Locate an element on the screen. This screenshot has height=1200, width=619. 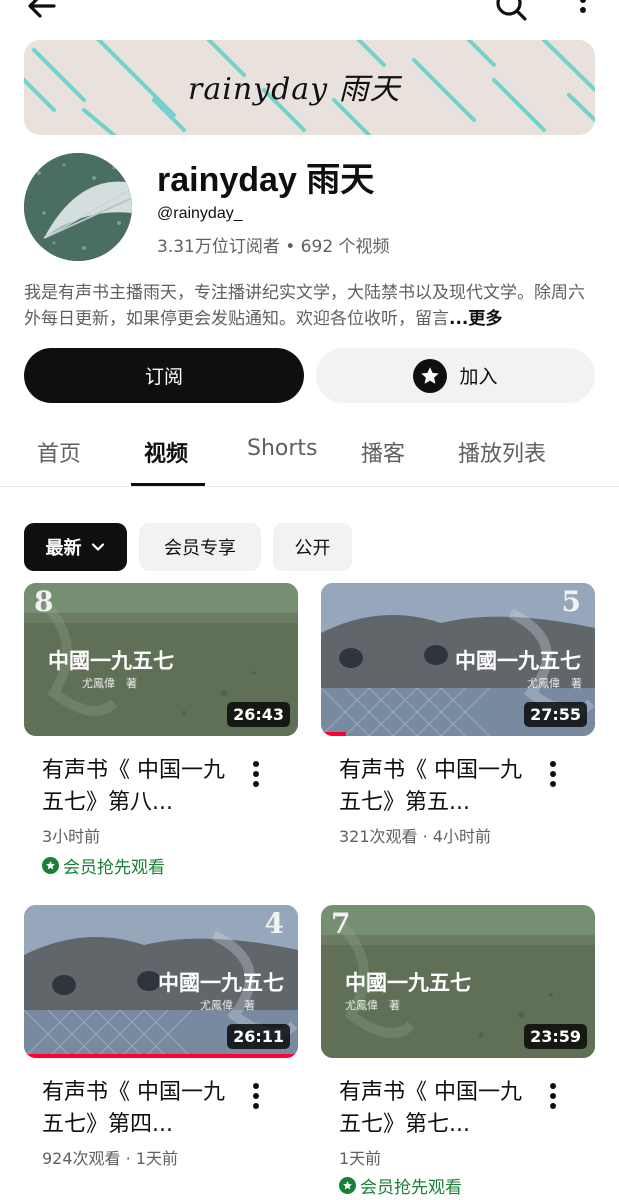
subscribe-button: 订阅 is located at coordinates (164, 375).